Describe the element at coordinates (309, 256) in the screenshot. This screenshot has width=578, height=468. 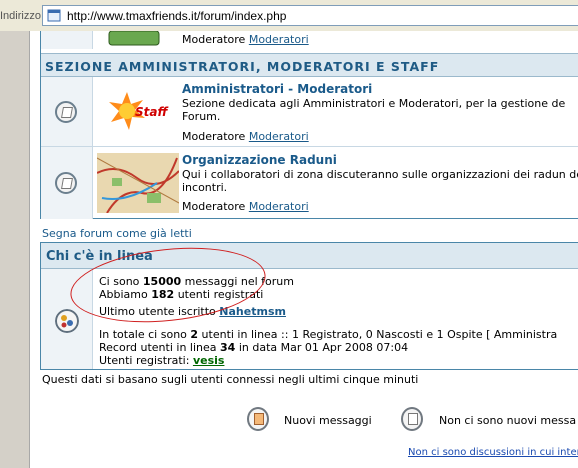
I see `online-header: Chi c'è in linea` at that location.